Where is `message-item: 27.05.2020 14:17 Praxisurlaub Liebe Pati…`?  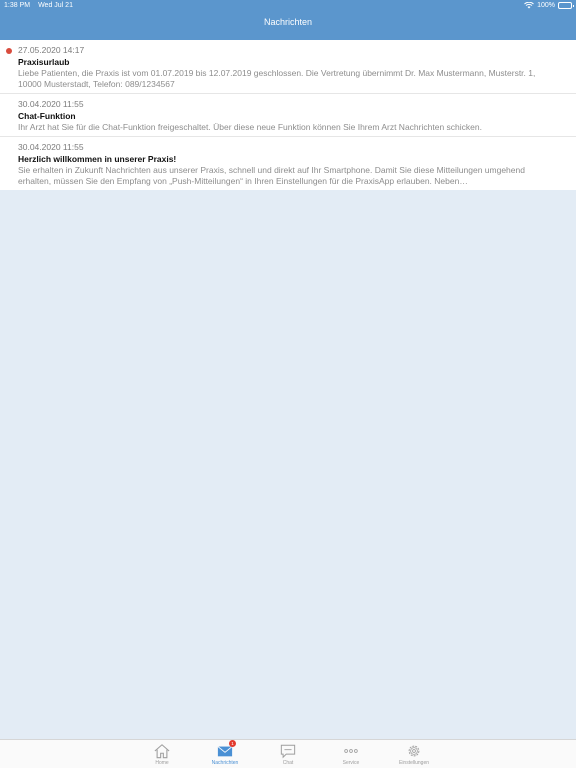
message-item: 27.05.2020 14:17 Praxisurlaub Liebe Pati… is located at coordinates (288, 67).